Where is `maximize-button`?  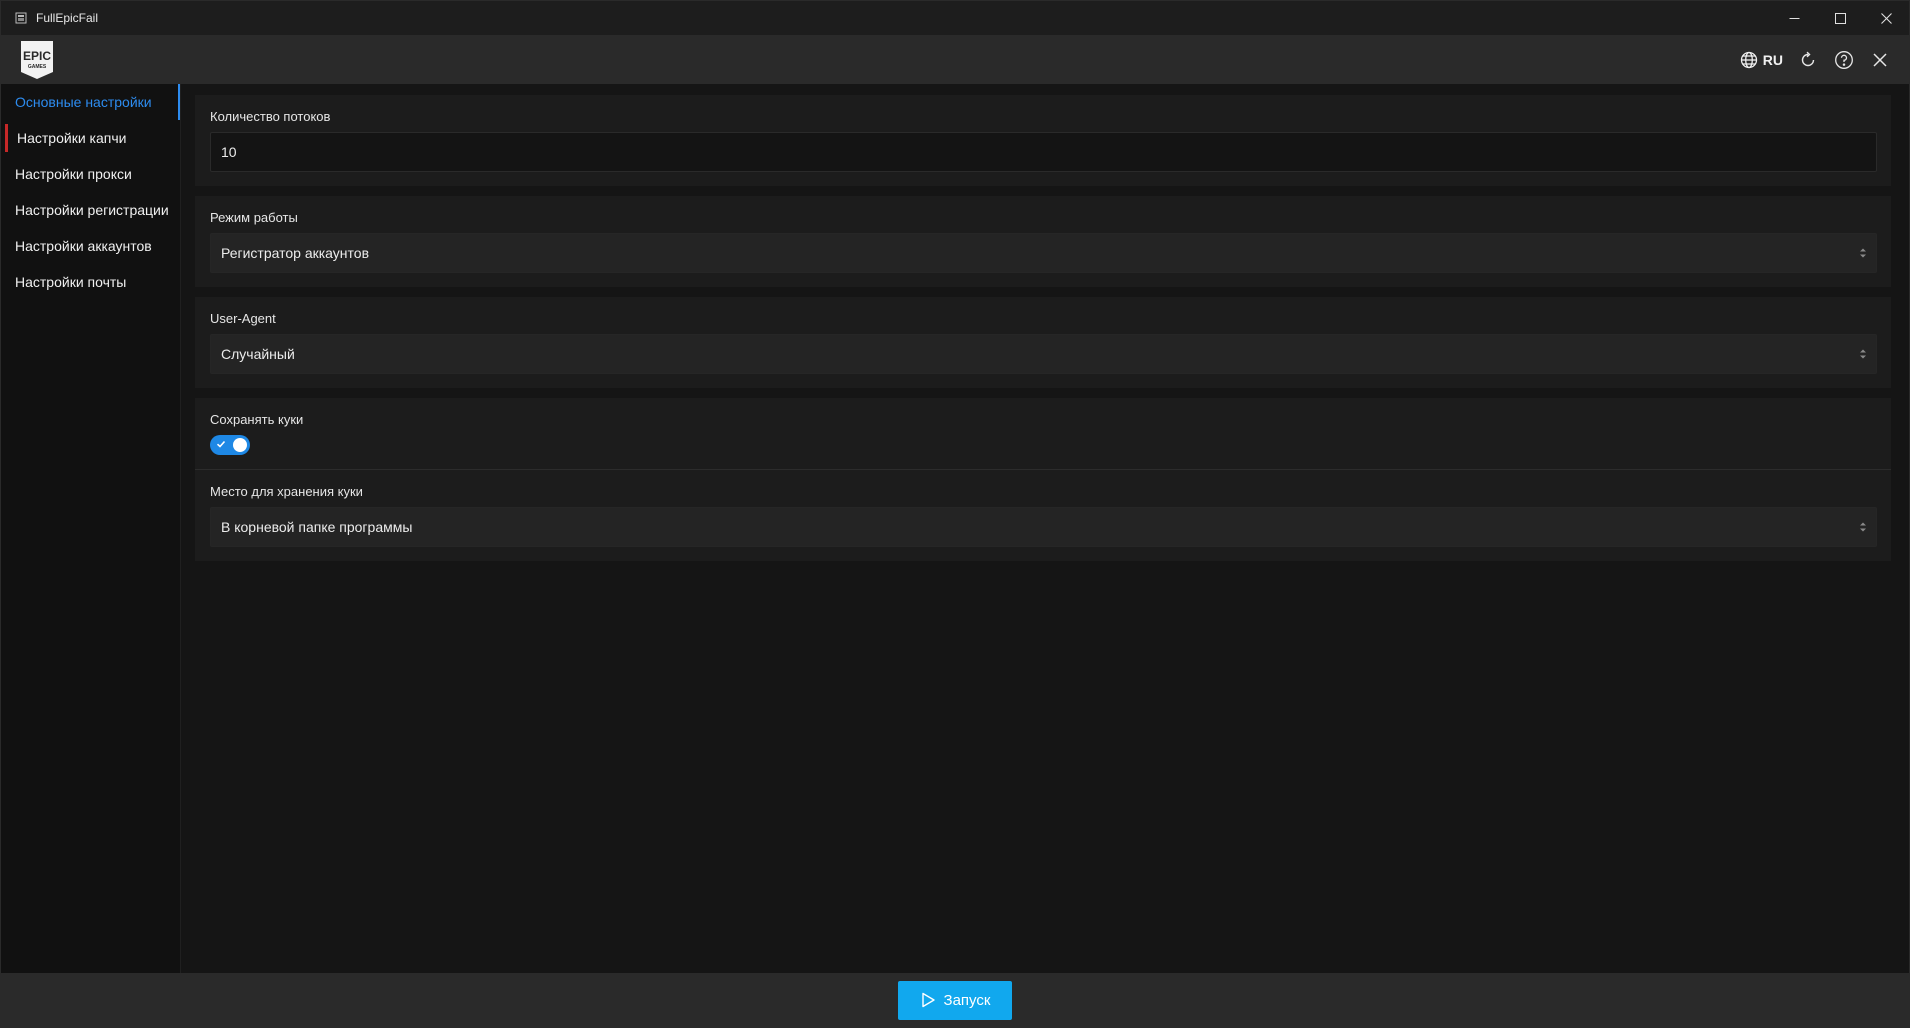
maximize-button is located at coordinates (1840, 18).